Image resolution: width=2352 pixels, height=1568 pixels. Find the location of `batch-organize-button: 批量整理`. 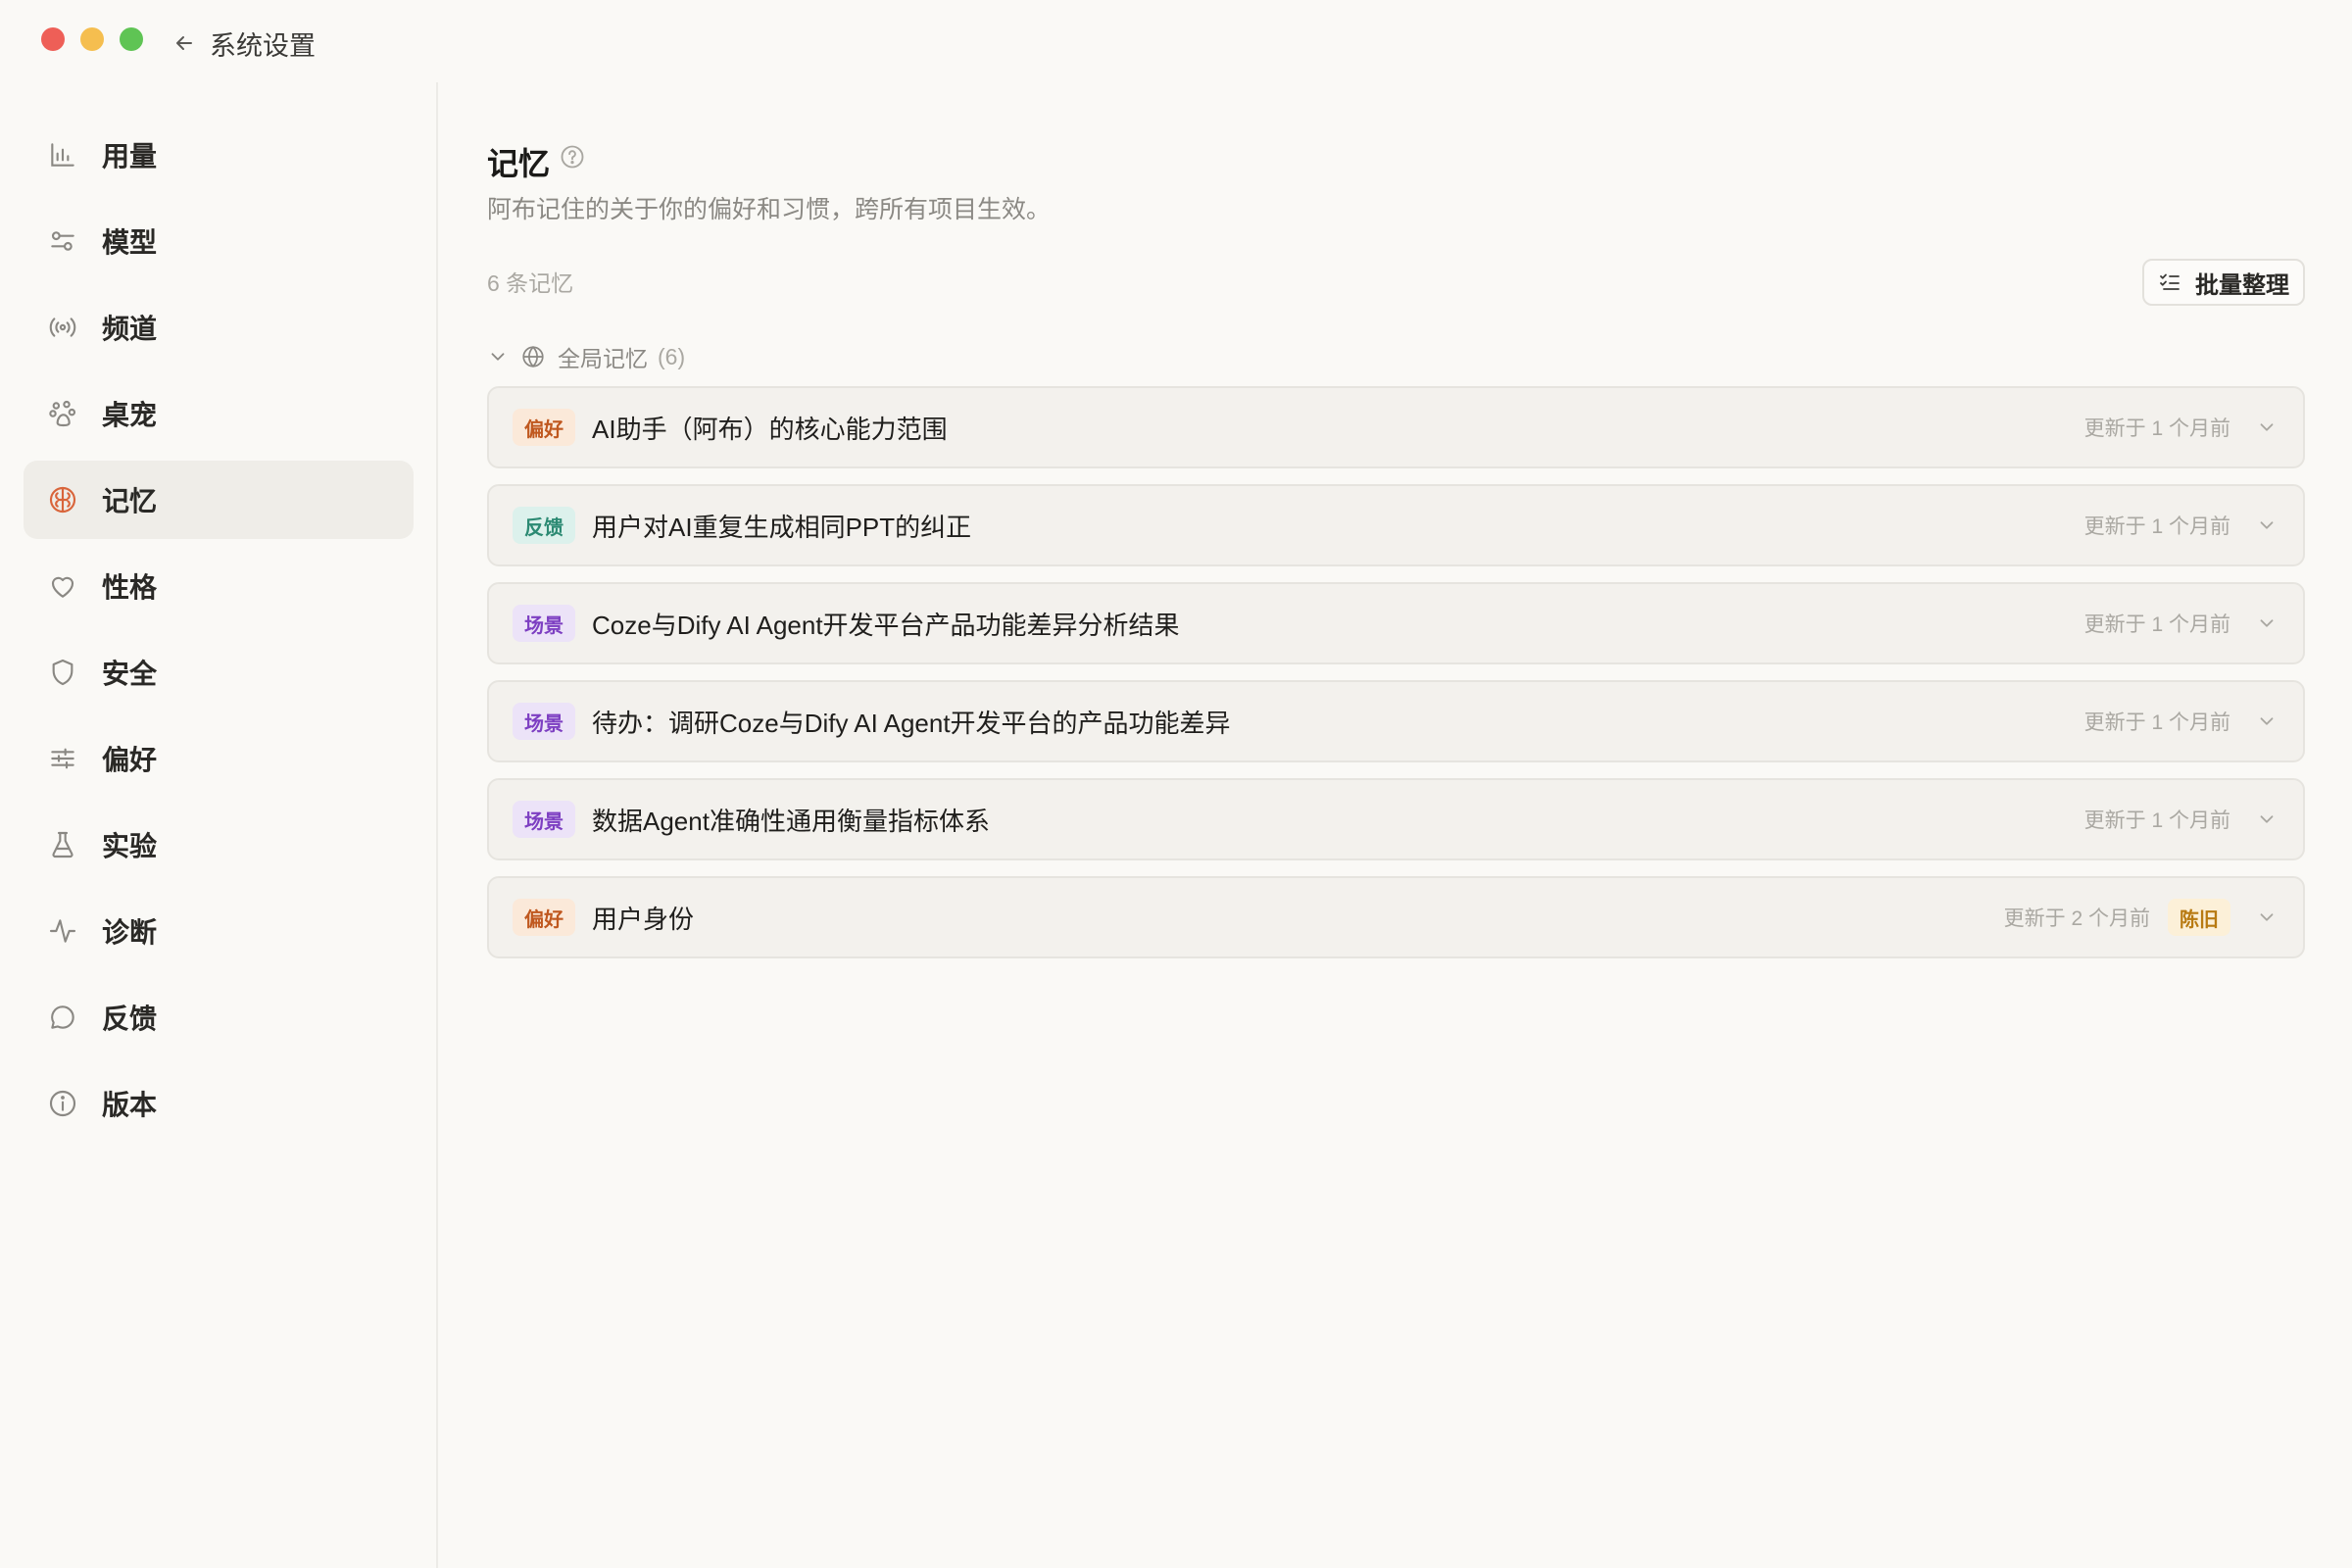

batch-organize-button: 批量整理 is located at coordinates (2223, 282).